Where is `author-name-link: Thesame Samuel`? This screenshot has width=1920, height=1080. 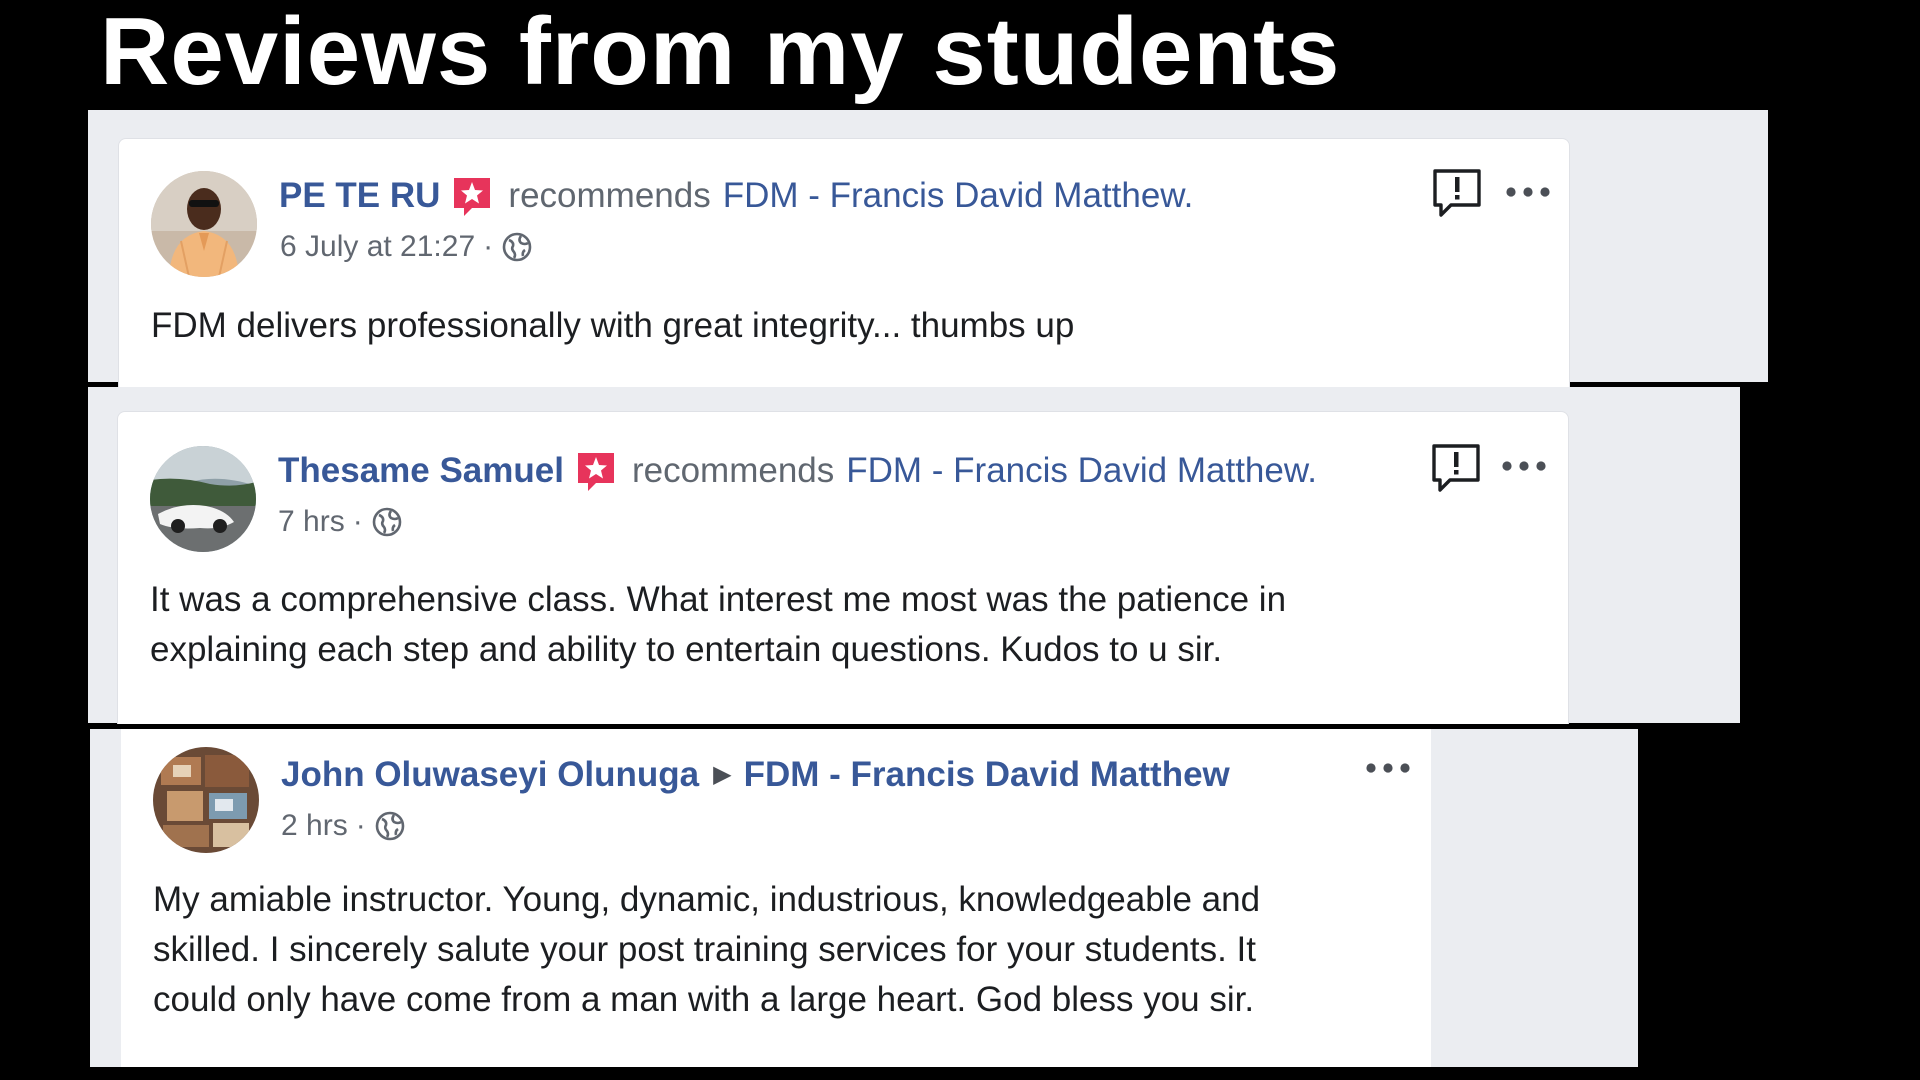
author-name-link: Thesame Samuel is located at coordinates (421, 471).